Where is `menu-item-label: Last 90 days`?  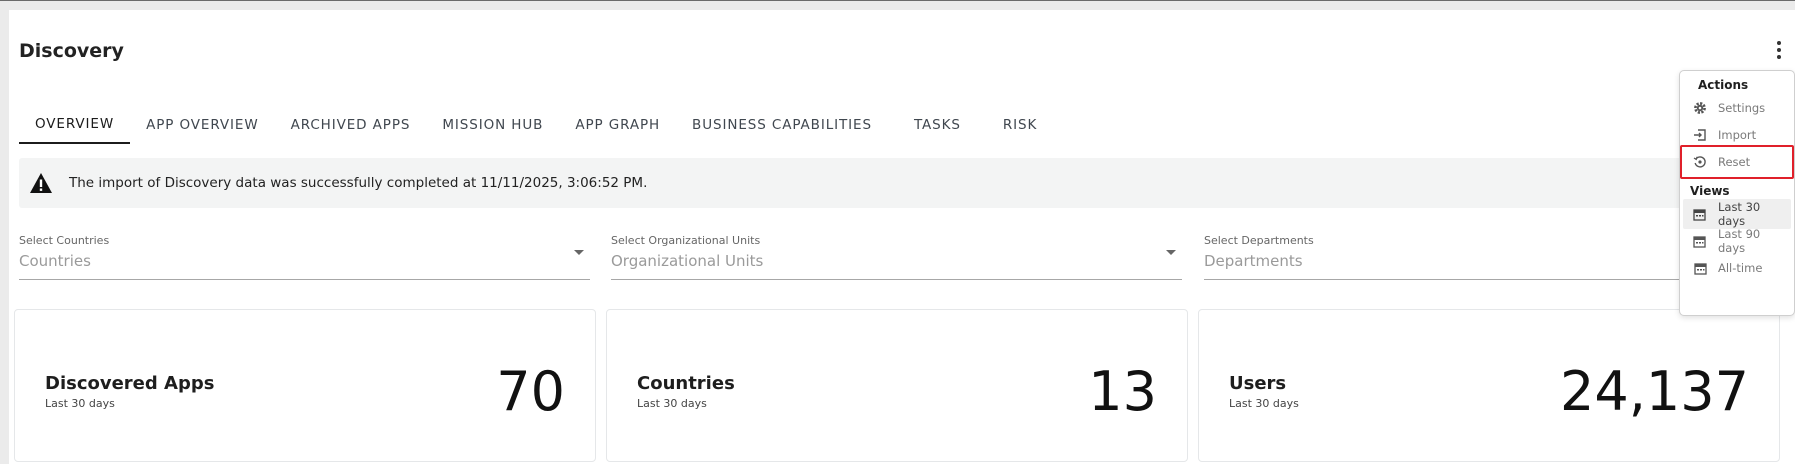 menu-item-label: Last 90 days is located at coordinates (1739, 241).